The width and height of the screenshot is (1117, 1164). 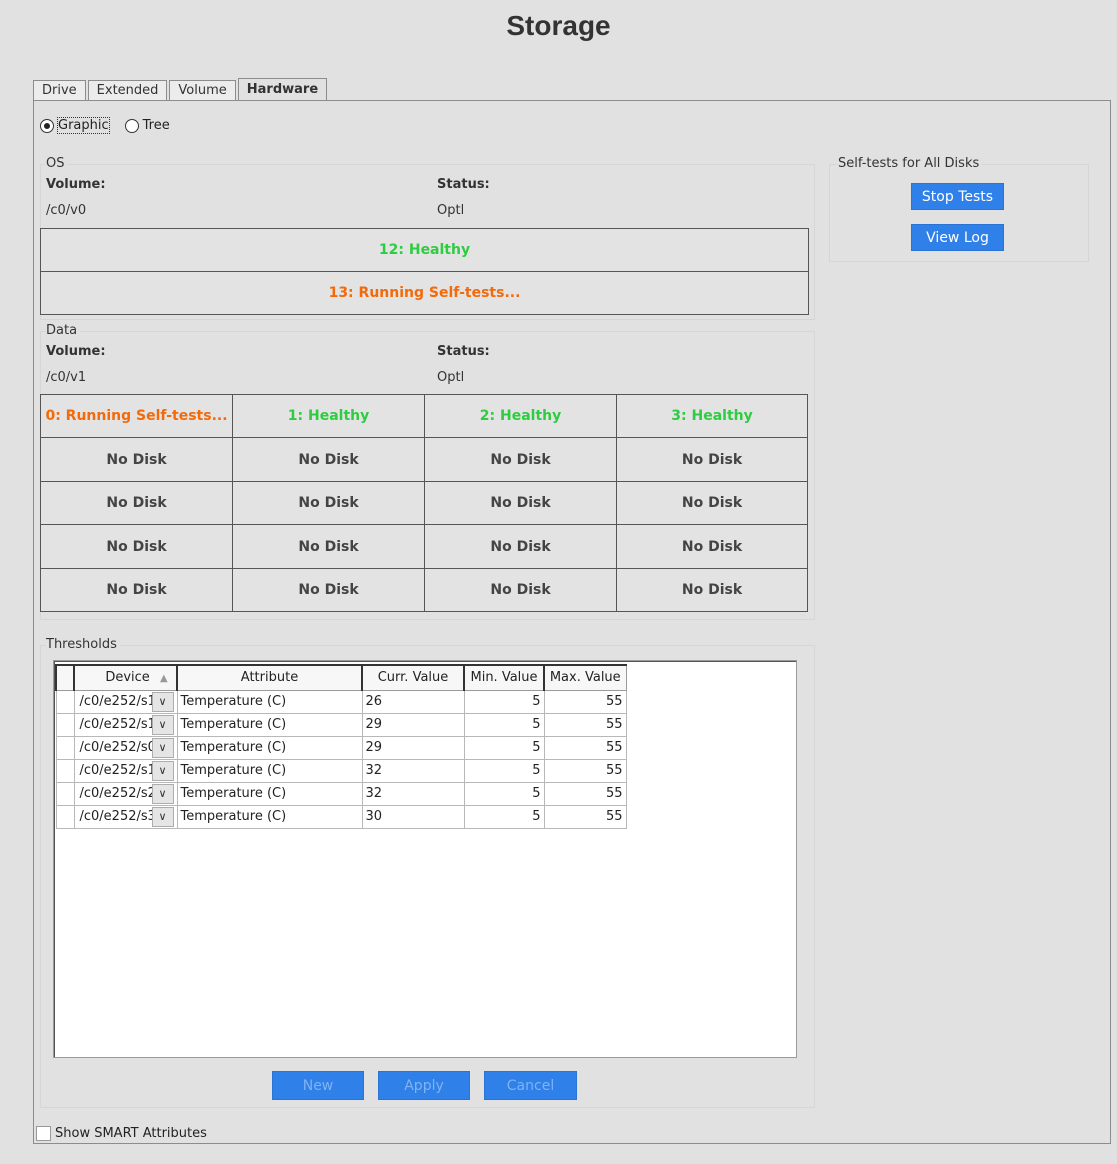 What do you see at coordinates (328, 416) in the screenshot?
I see `data-disk-slot-1: 1: Healthy` at bounding box center [328, 416].